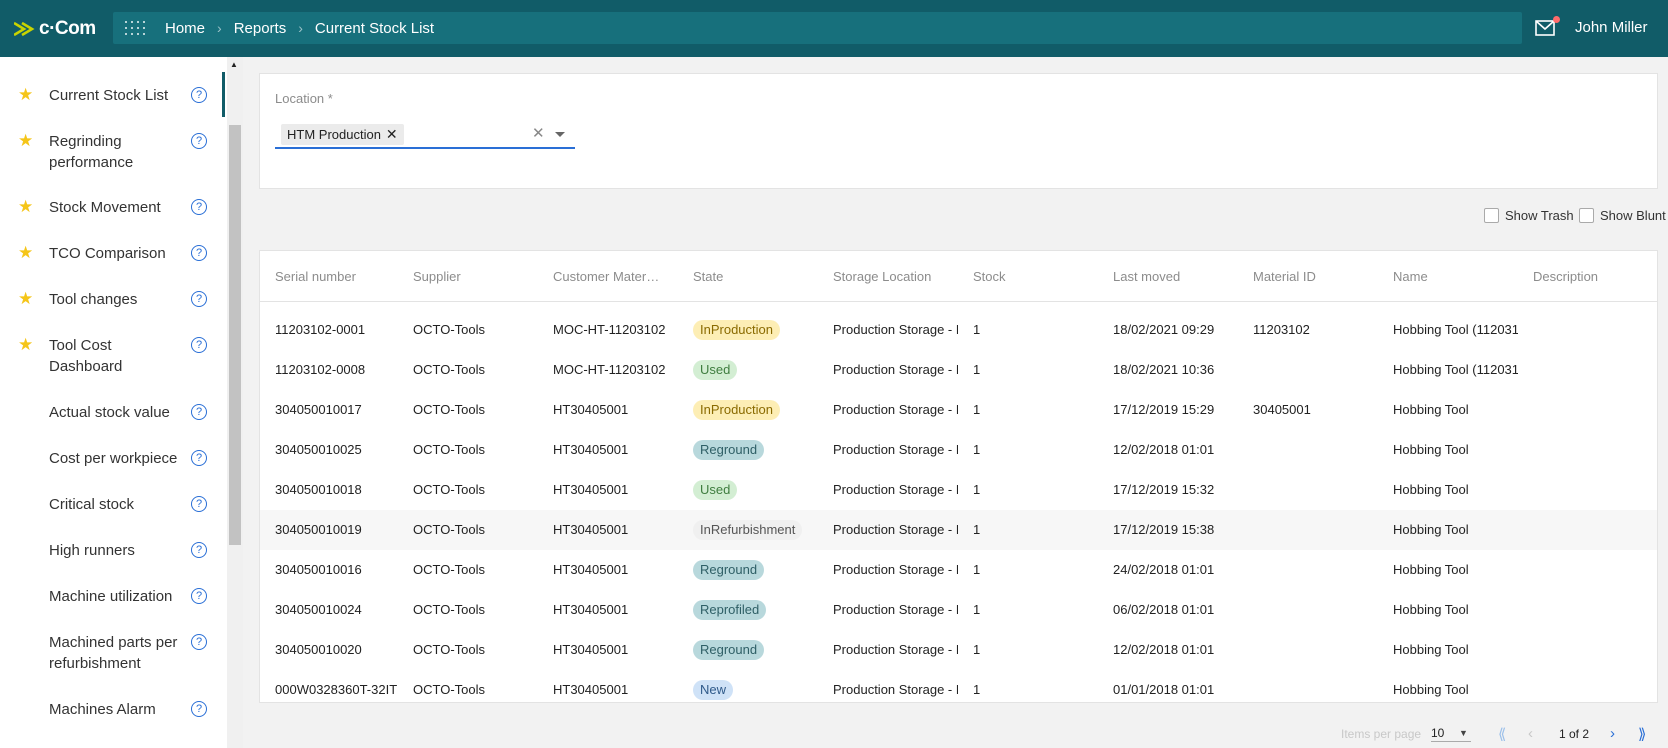  Describe the element at coordinates (1313, 276) in the screenshot. I see `column-header-material-id: Material ID` at that location.